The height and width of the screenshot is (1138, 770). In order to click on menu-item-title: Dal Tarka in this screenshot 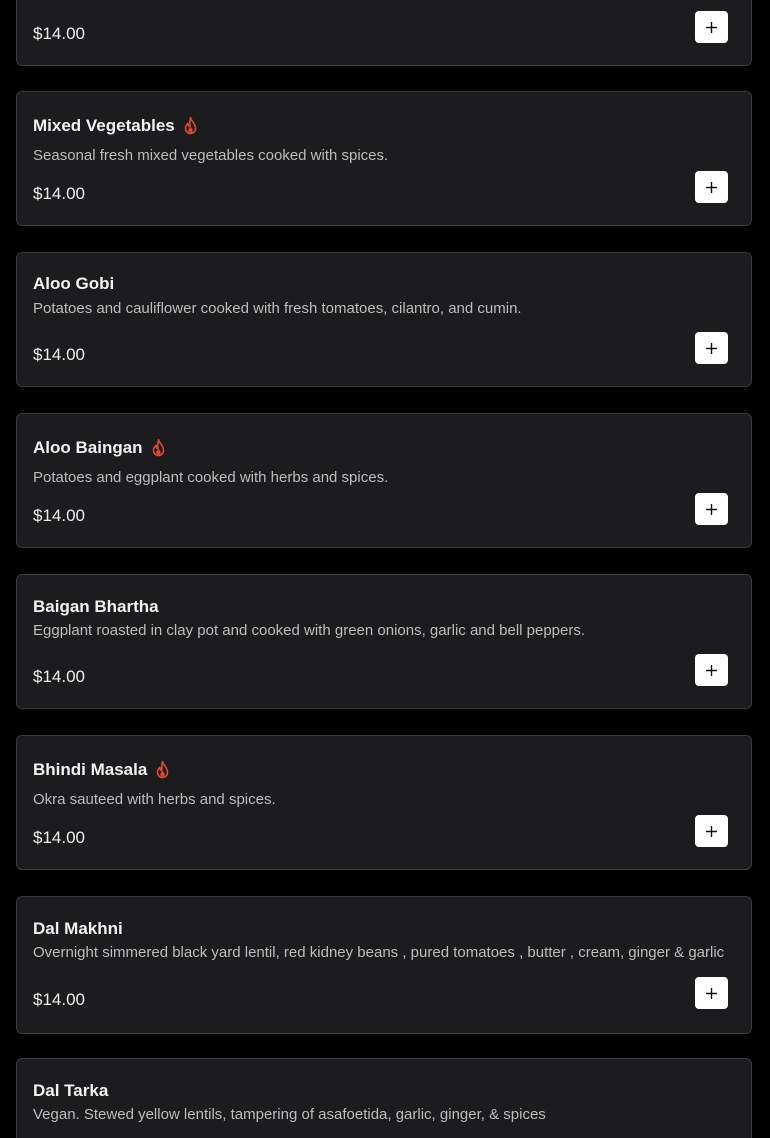, I will do `click(70, 1091)`.